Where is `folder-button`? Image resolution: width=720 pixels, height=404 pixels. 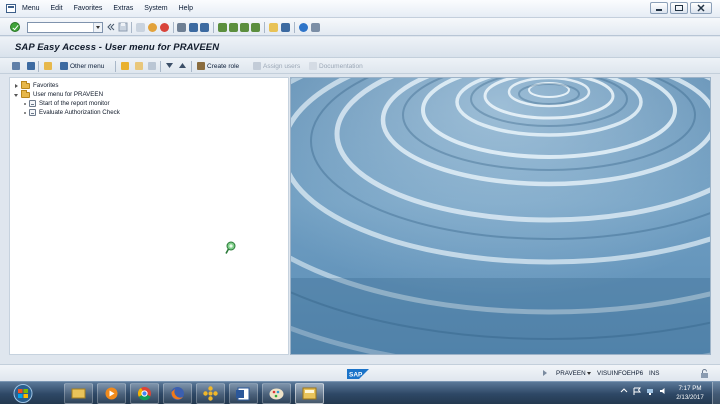 folder-button is located at coordinates (49, 66).